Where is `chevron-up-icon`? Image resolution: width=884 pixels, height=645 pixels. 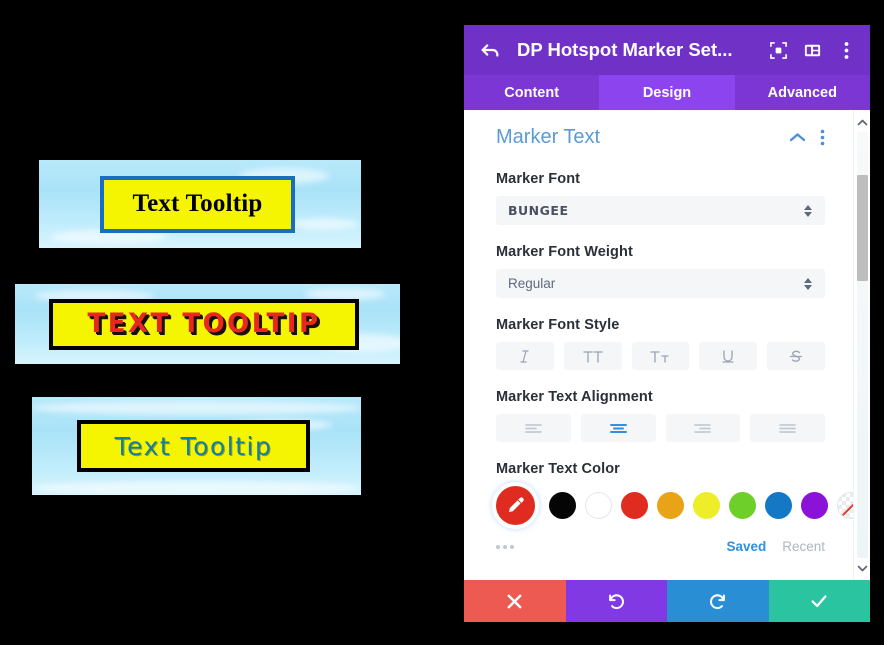
chevron-up-icon is located at coordinates (797, 137).